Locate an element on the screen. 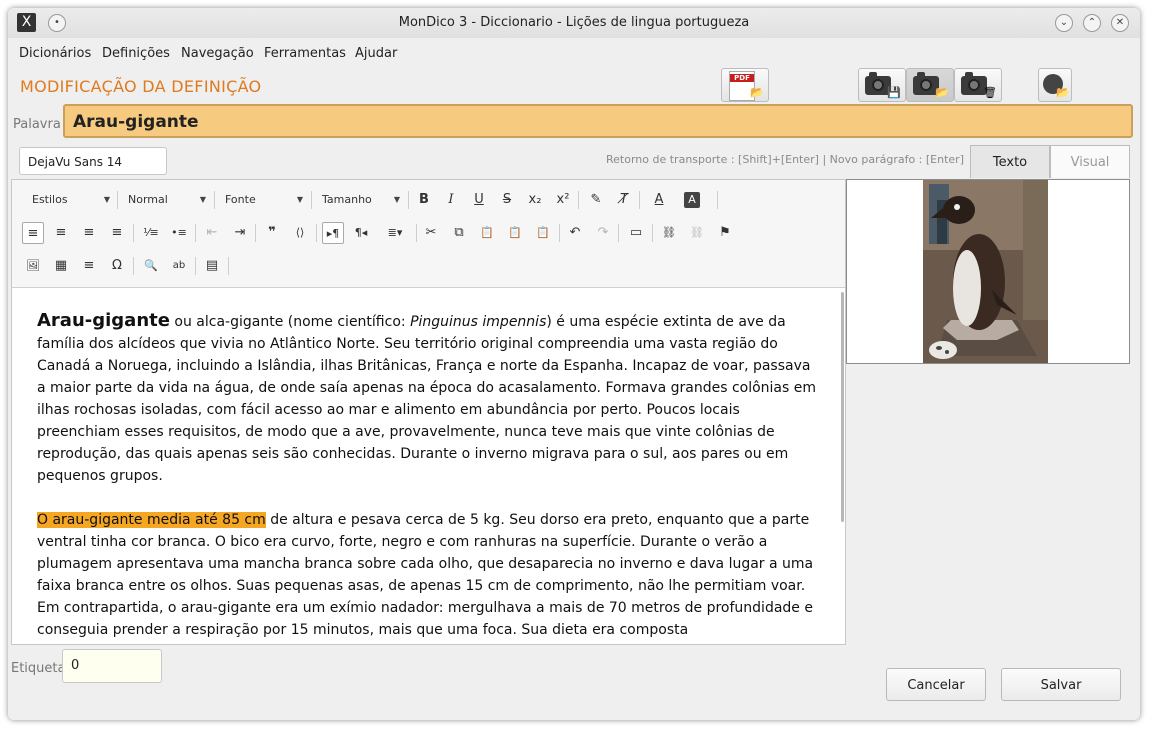  ltr-icon: ▸¶ is located at coordinates (333, 233).